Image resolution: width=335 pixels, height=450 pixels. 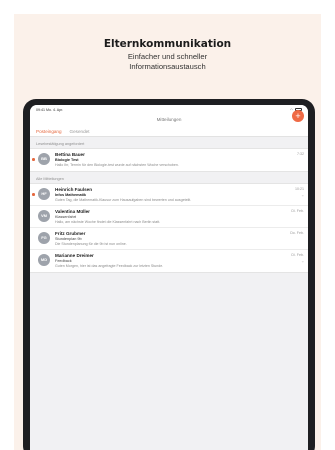 What do you see at coordinates (63, 261) in the screenshot?
I see `message-subject: Feedback` at bounding box center [63, 261].